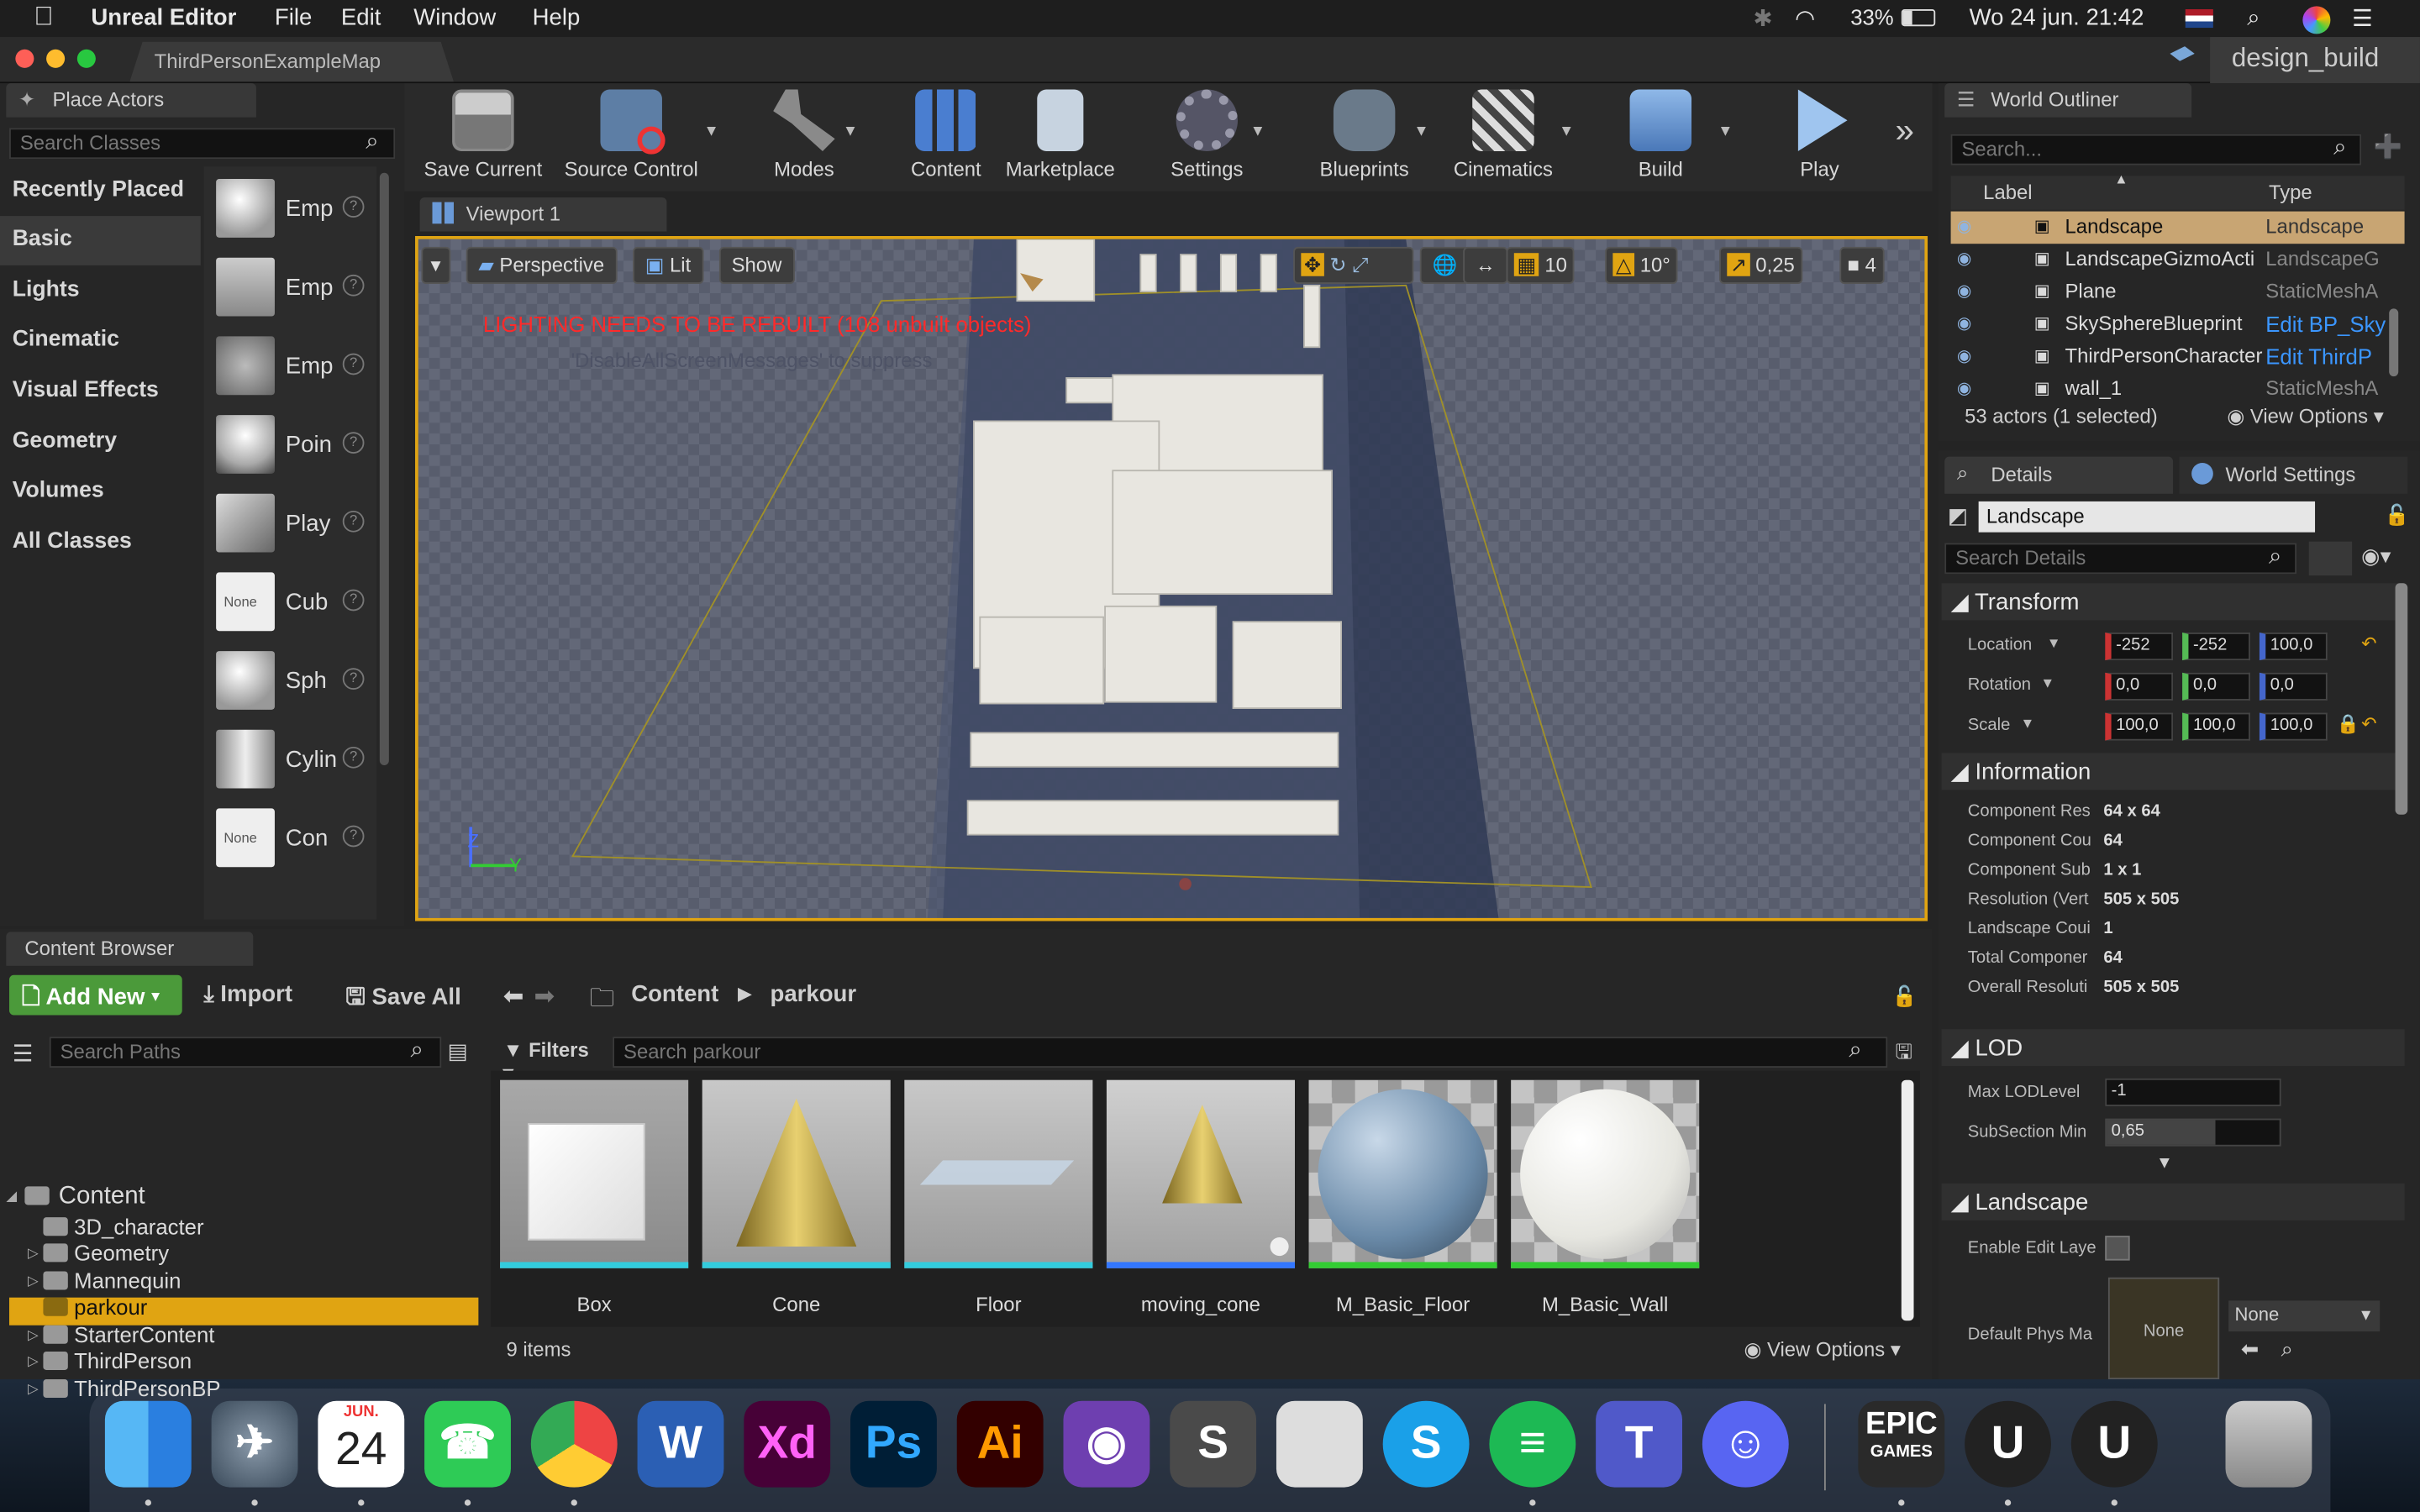 This screenshot has width=2420, height=1512. Describe the element at coordinates (1660, 135) in the screenshot. I see `build-button: Build` at that location.